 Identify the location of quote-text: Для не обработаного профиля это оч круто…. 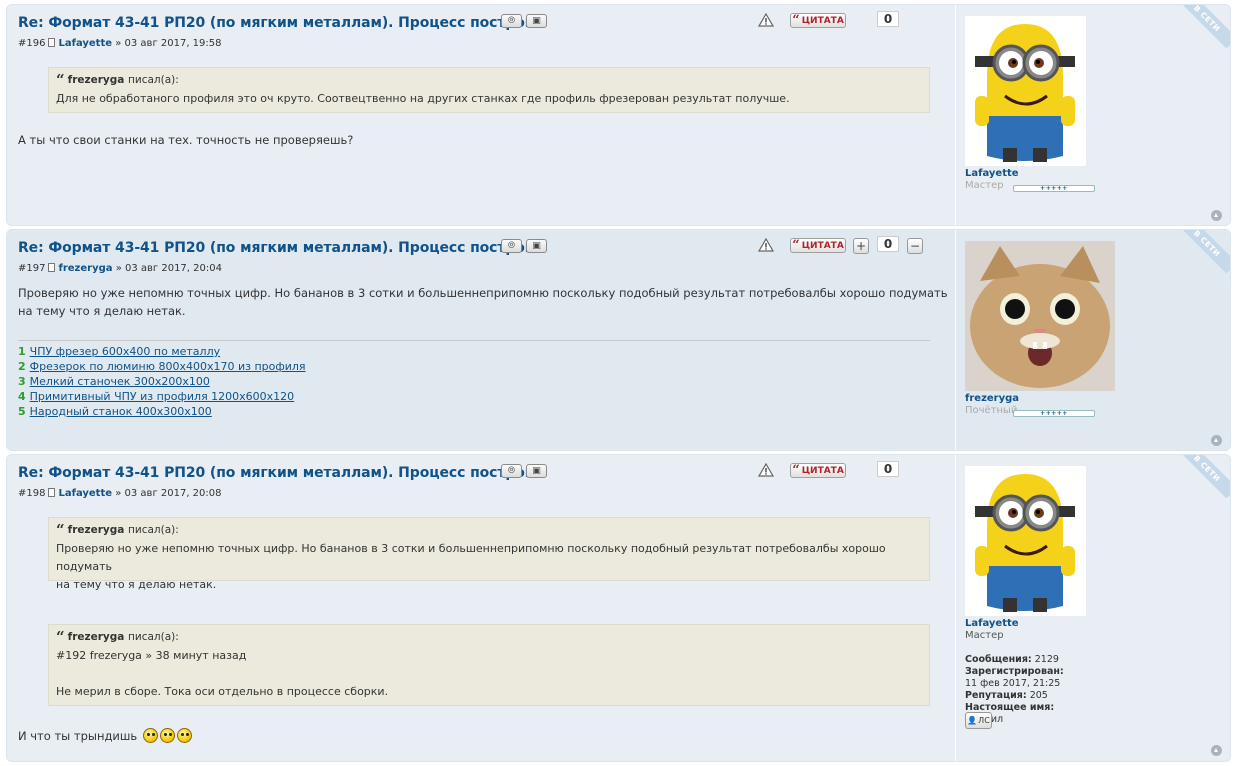
(423, 98).